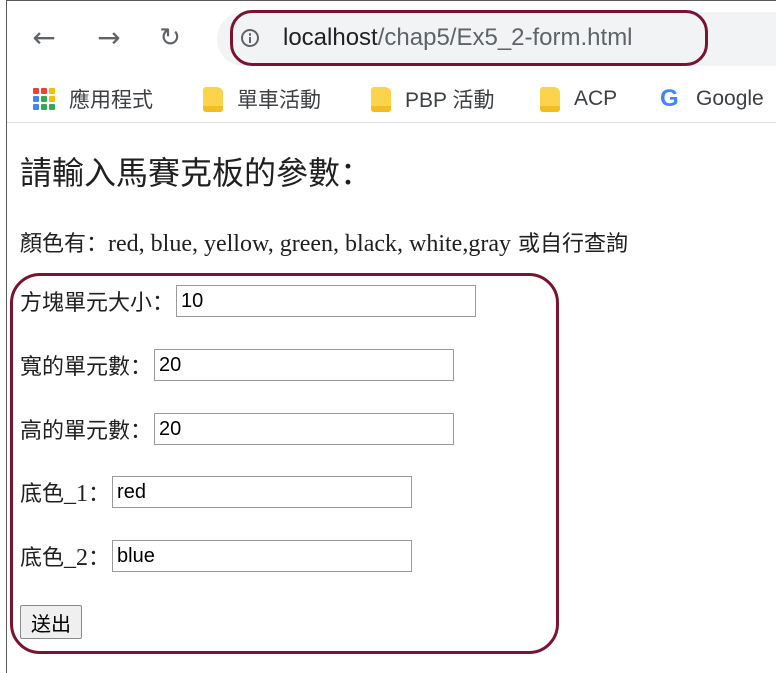 The height and width of the screenshot is (673, 776). What do you see at coordinates (304, 365) in the screenshot?
I see `width-cells-input` at bounding box center [304, 365].